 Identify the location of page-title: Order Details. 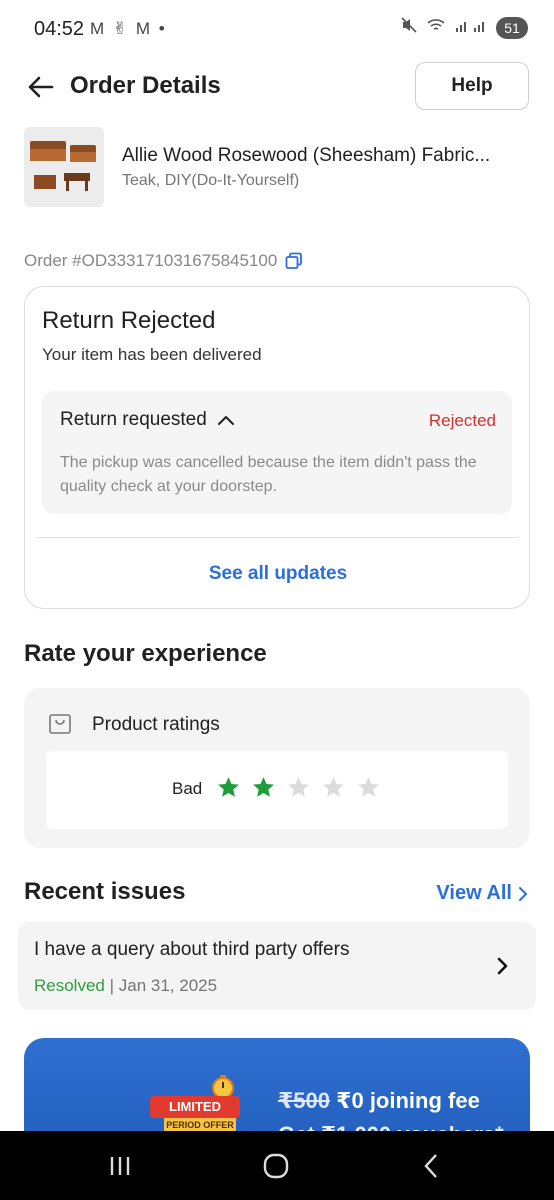
(145, 85).